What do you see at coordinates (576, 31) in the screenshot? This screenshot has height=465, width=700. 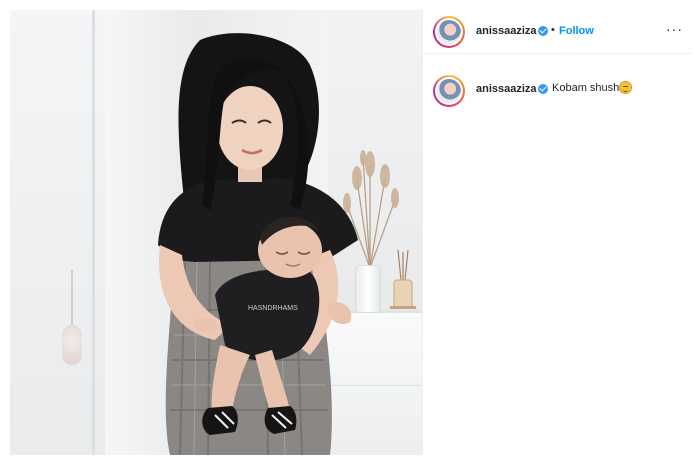 I see `follow-button: Follow` at bounding box center [576, 31].